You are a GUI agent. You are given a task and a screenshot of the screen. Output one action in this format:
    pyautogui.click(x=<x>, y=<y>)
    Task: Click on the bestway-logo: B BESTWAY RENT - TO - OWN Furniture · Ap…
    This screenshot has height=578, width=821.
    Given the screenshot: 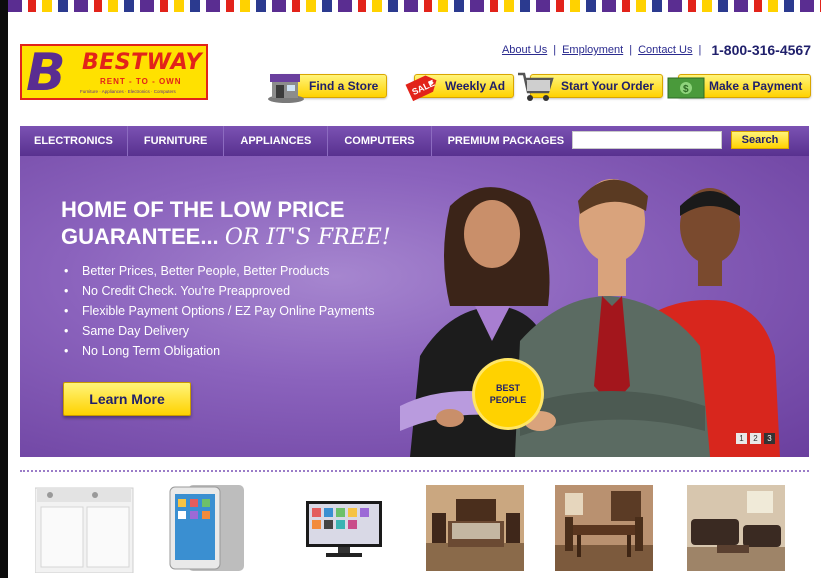 What is the action you would take?
    pyautogui.click(x=114, y=73)
    